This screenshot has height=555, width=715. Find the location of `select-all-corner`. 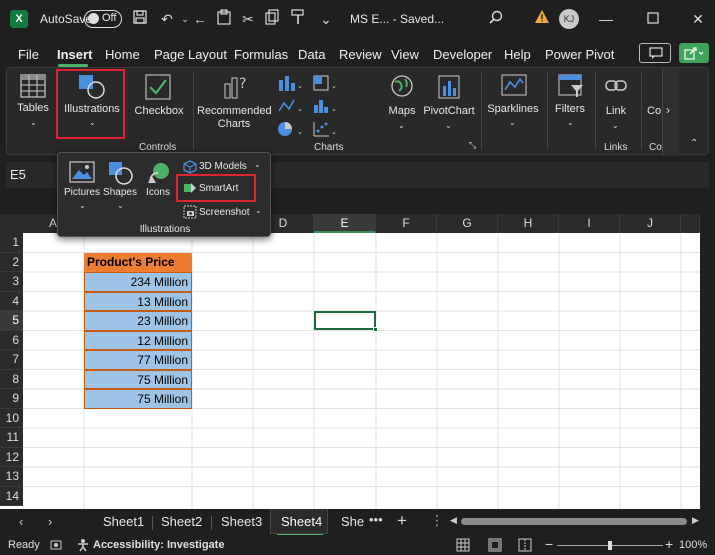

select-all-corner is located at coordinates (11, 223).